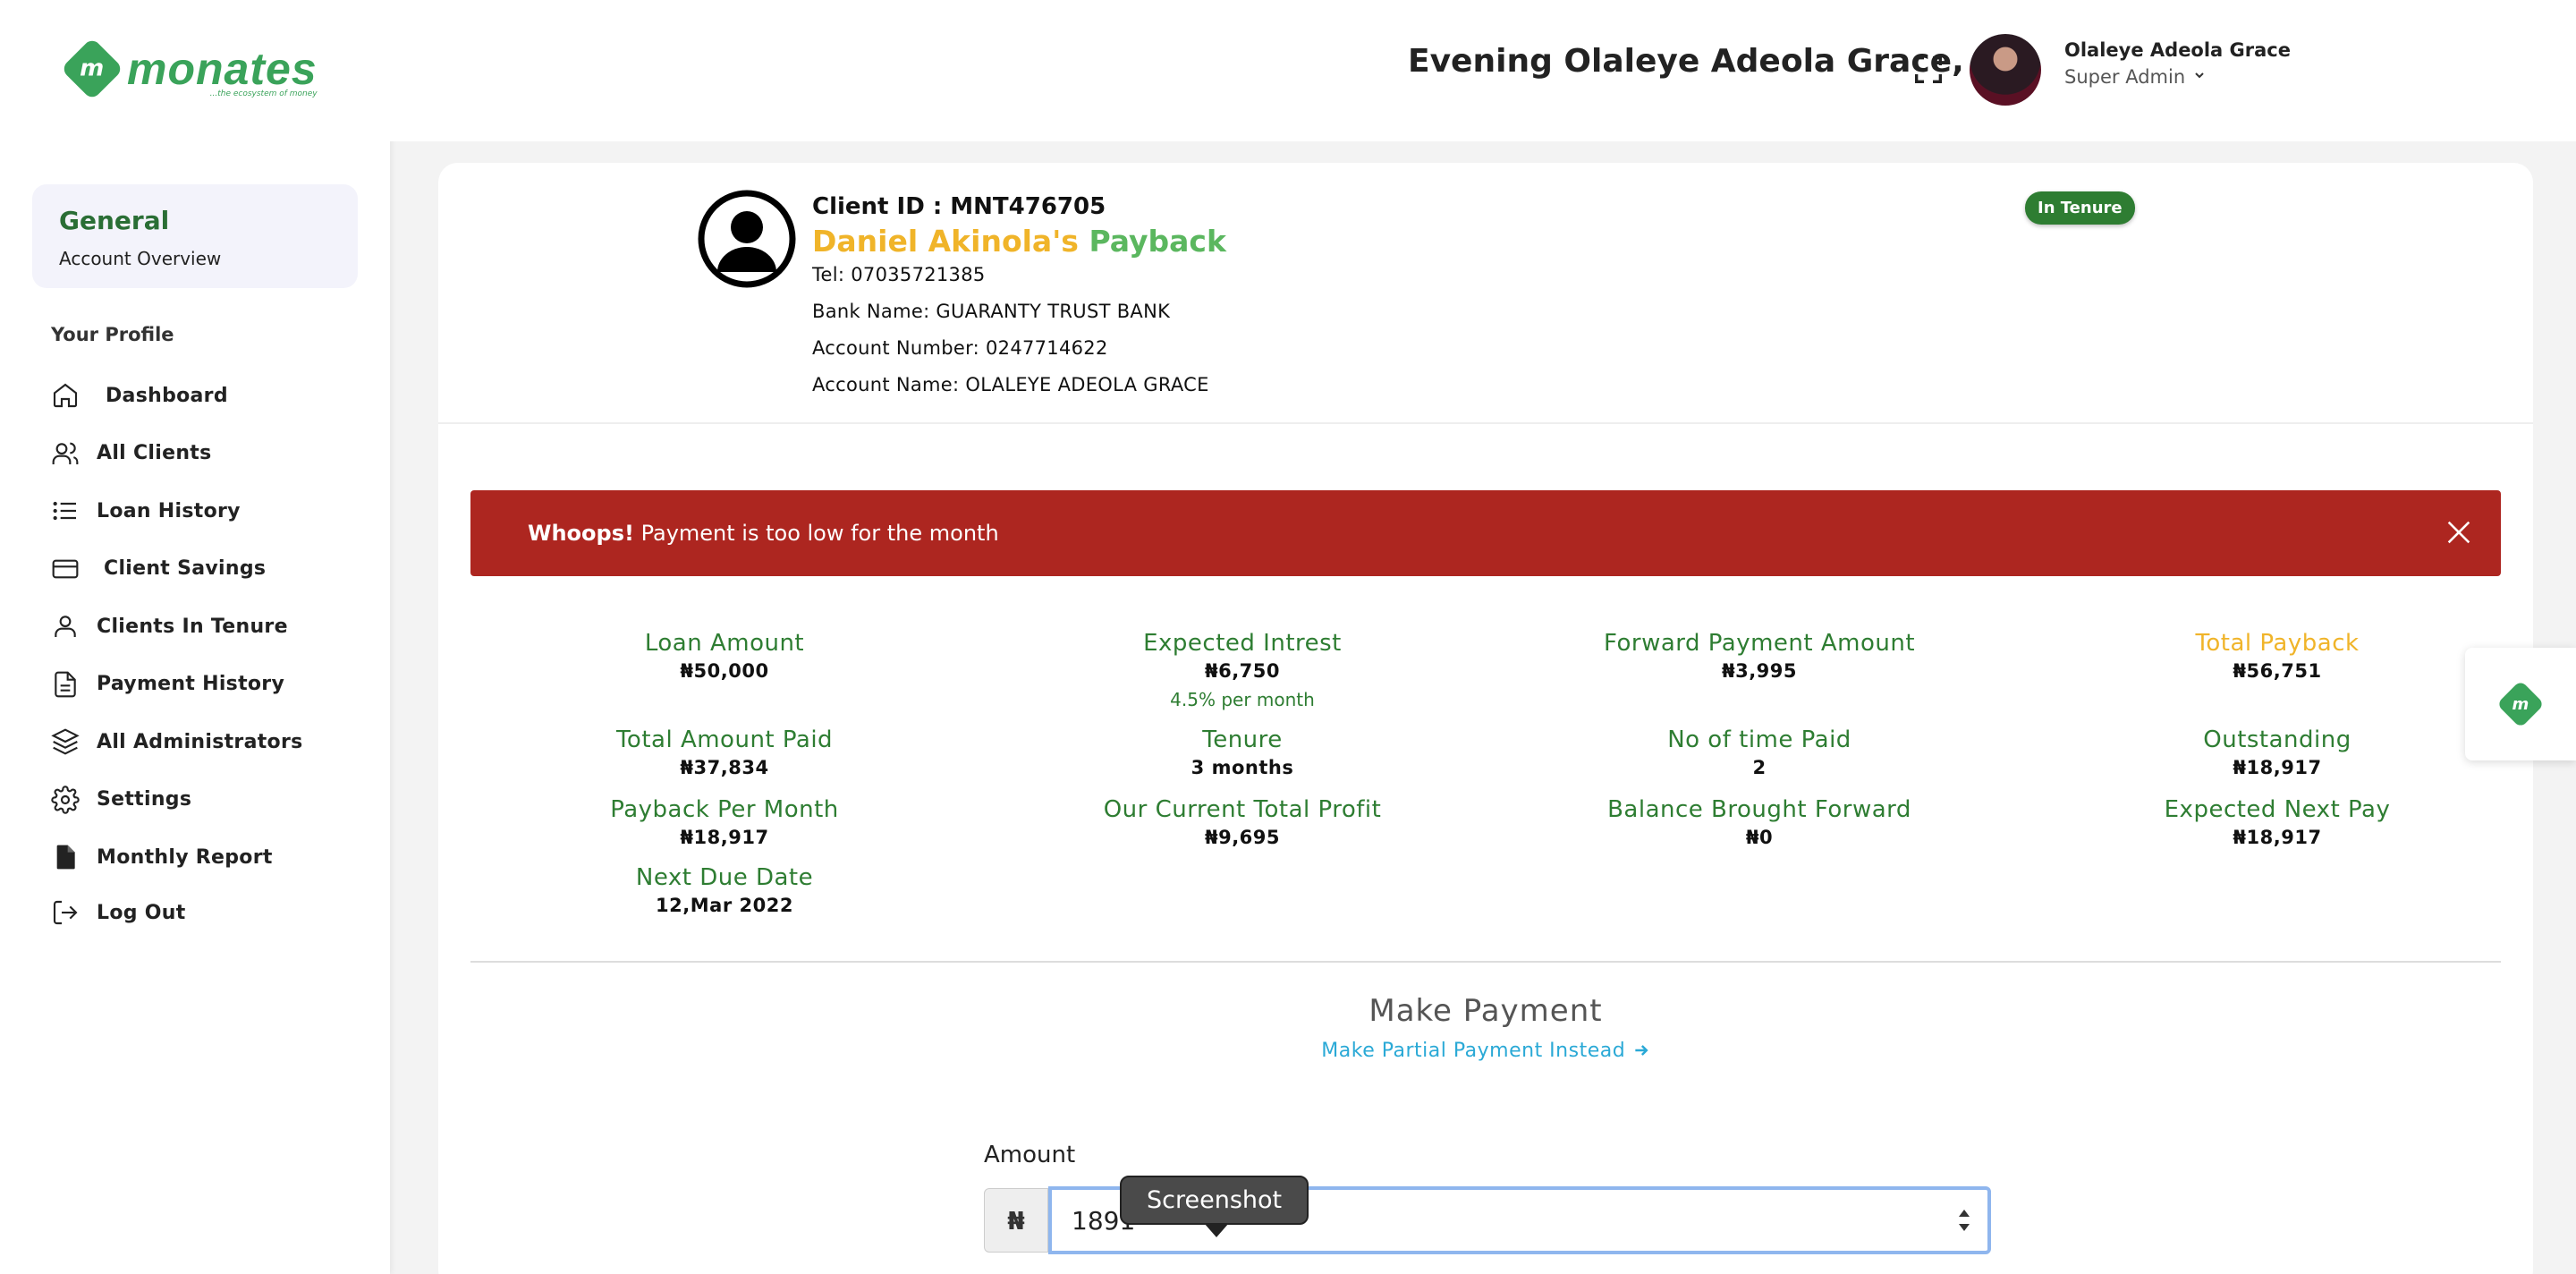 This screenshot has width=2576, height=1274. I want to click on user-name: Olaleye Adeola Grace, so click(2177, 50).